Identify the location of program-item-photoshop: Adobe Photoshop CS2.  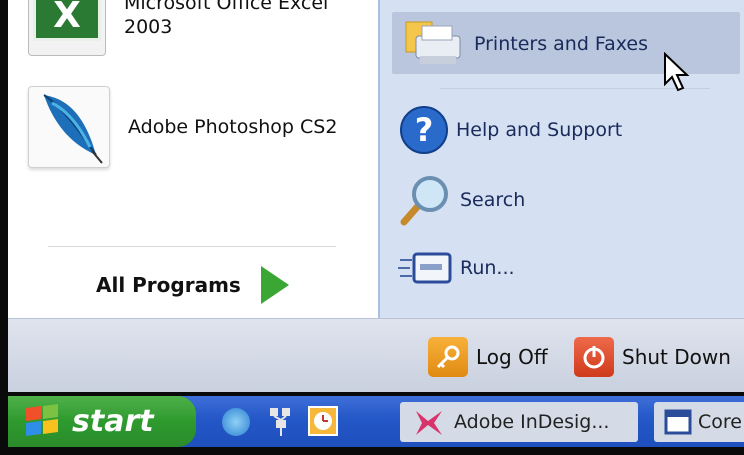
(182, 127).